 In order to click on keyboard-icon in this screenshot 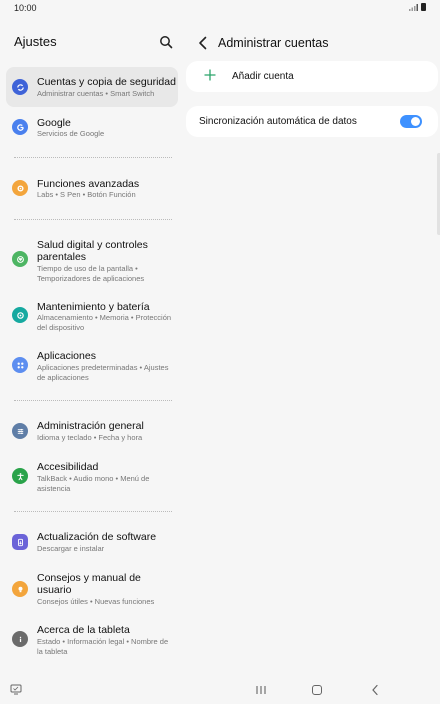, I will do `click(16, 689)`.